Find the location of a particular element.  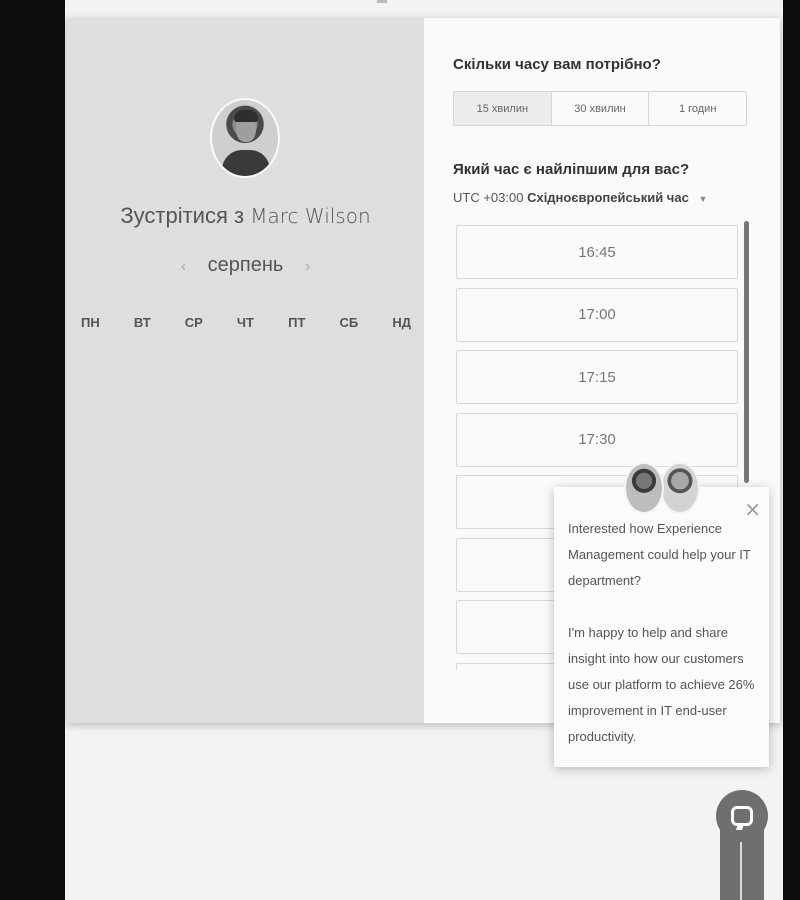

chat-button is located at coordinates (742, 816).